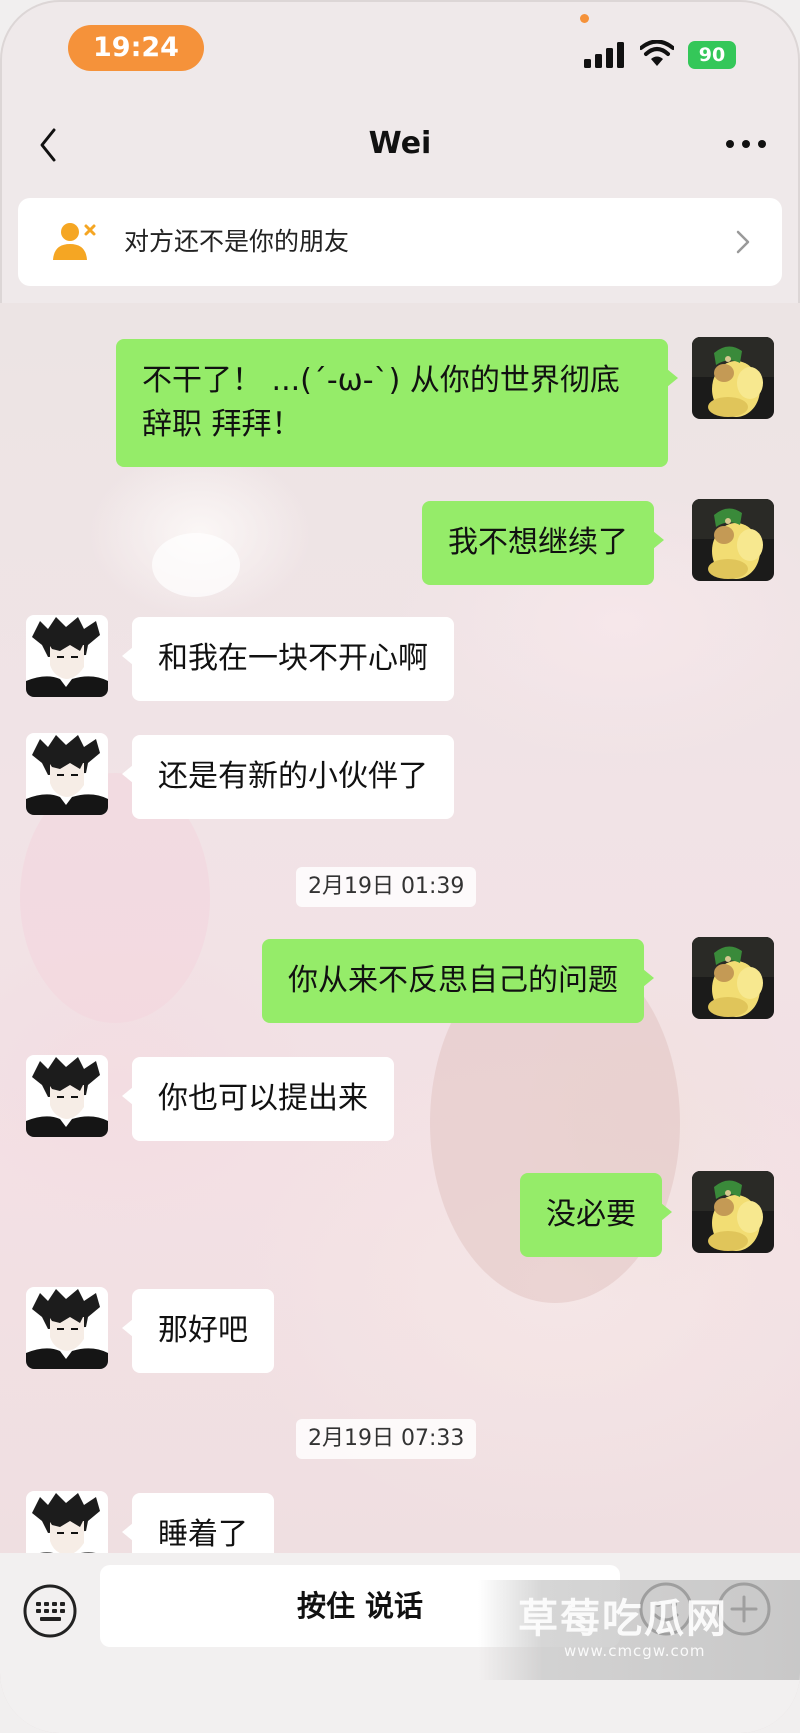  I want to click on battery-icon: 90, so click(712, 55).